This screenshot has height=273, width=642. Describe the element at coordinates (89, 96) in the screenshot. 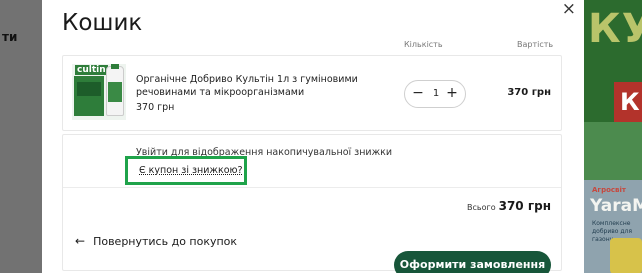

I see `product-box-image` at that location.